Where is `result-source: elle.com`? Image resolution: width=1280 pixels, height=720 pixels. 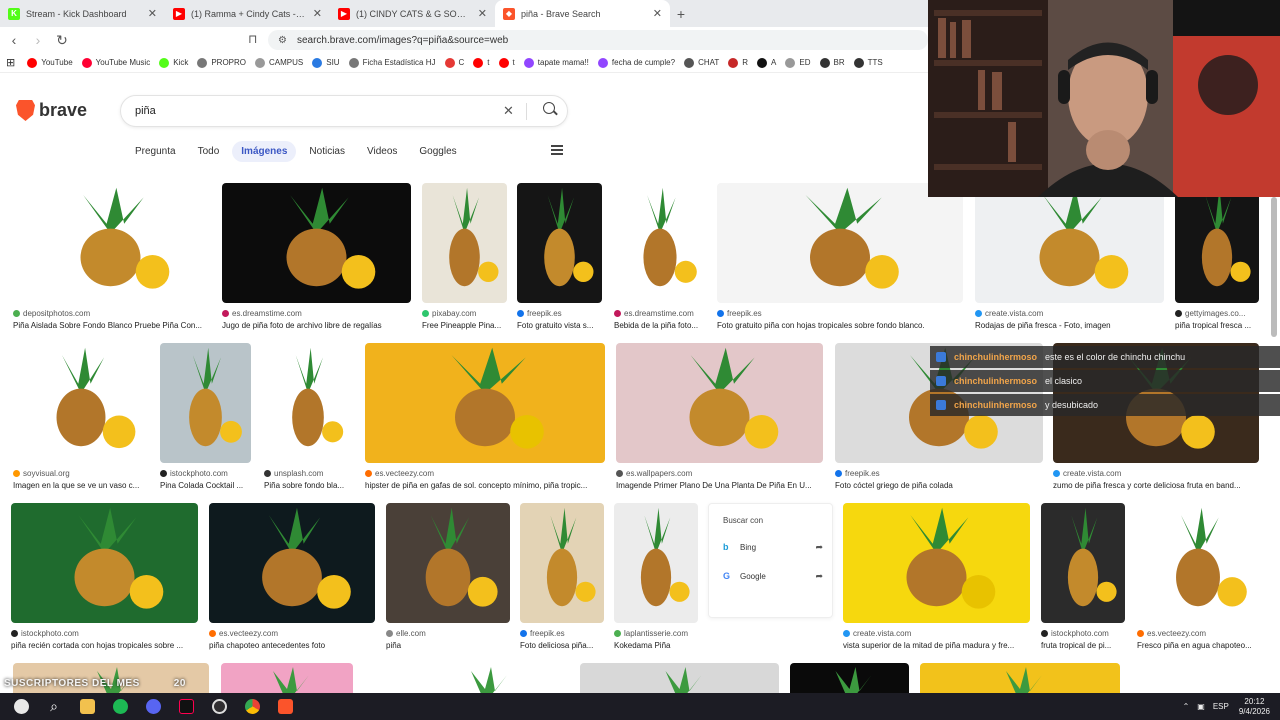
result-source: elle.com is located at coordinates (448, 633).